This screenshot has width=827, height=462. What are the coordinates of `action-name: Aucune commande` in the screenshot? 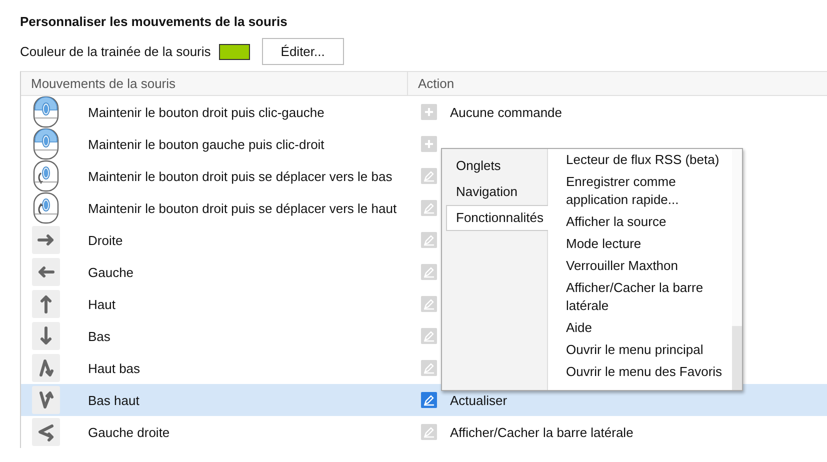 It's located at (506, 112).